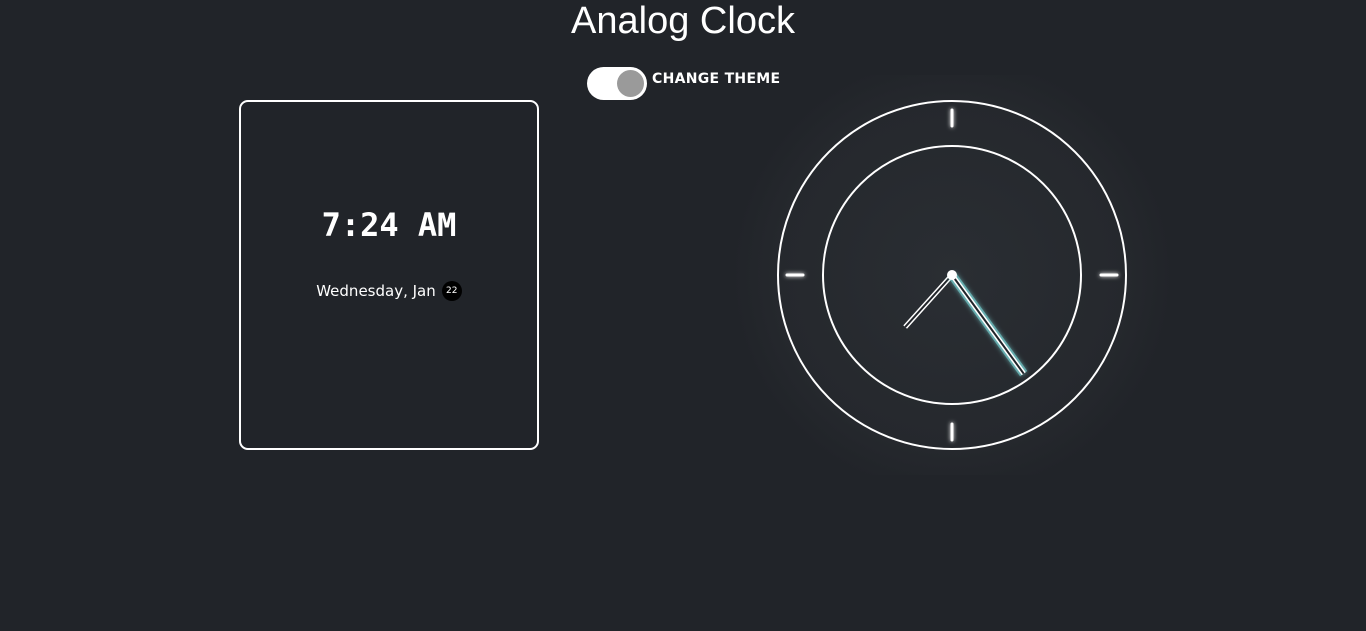 This screenshot has height=631, width=1366. I want to click on day-badge: 22, so click(451, 291).